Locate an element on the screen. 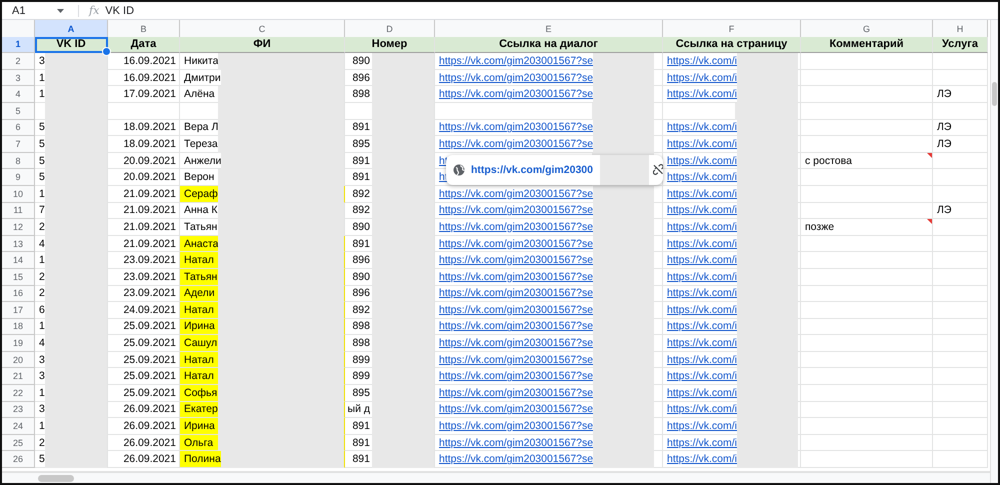 The image size is (1000, 485). name-box: A1 is located at coordinates (36, 10).